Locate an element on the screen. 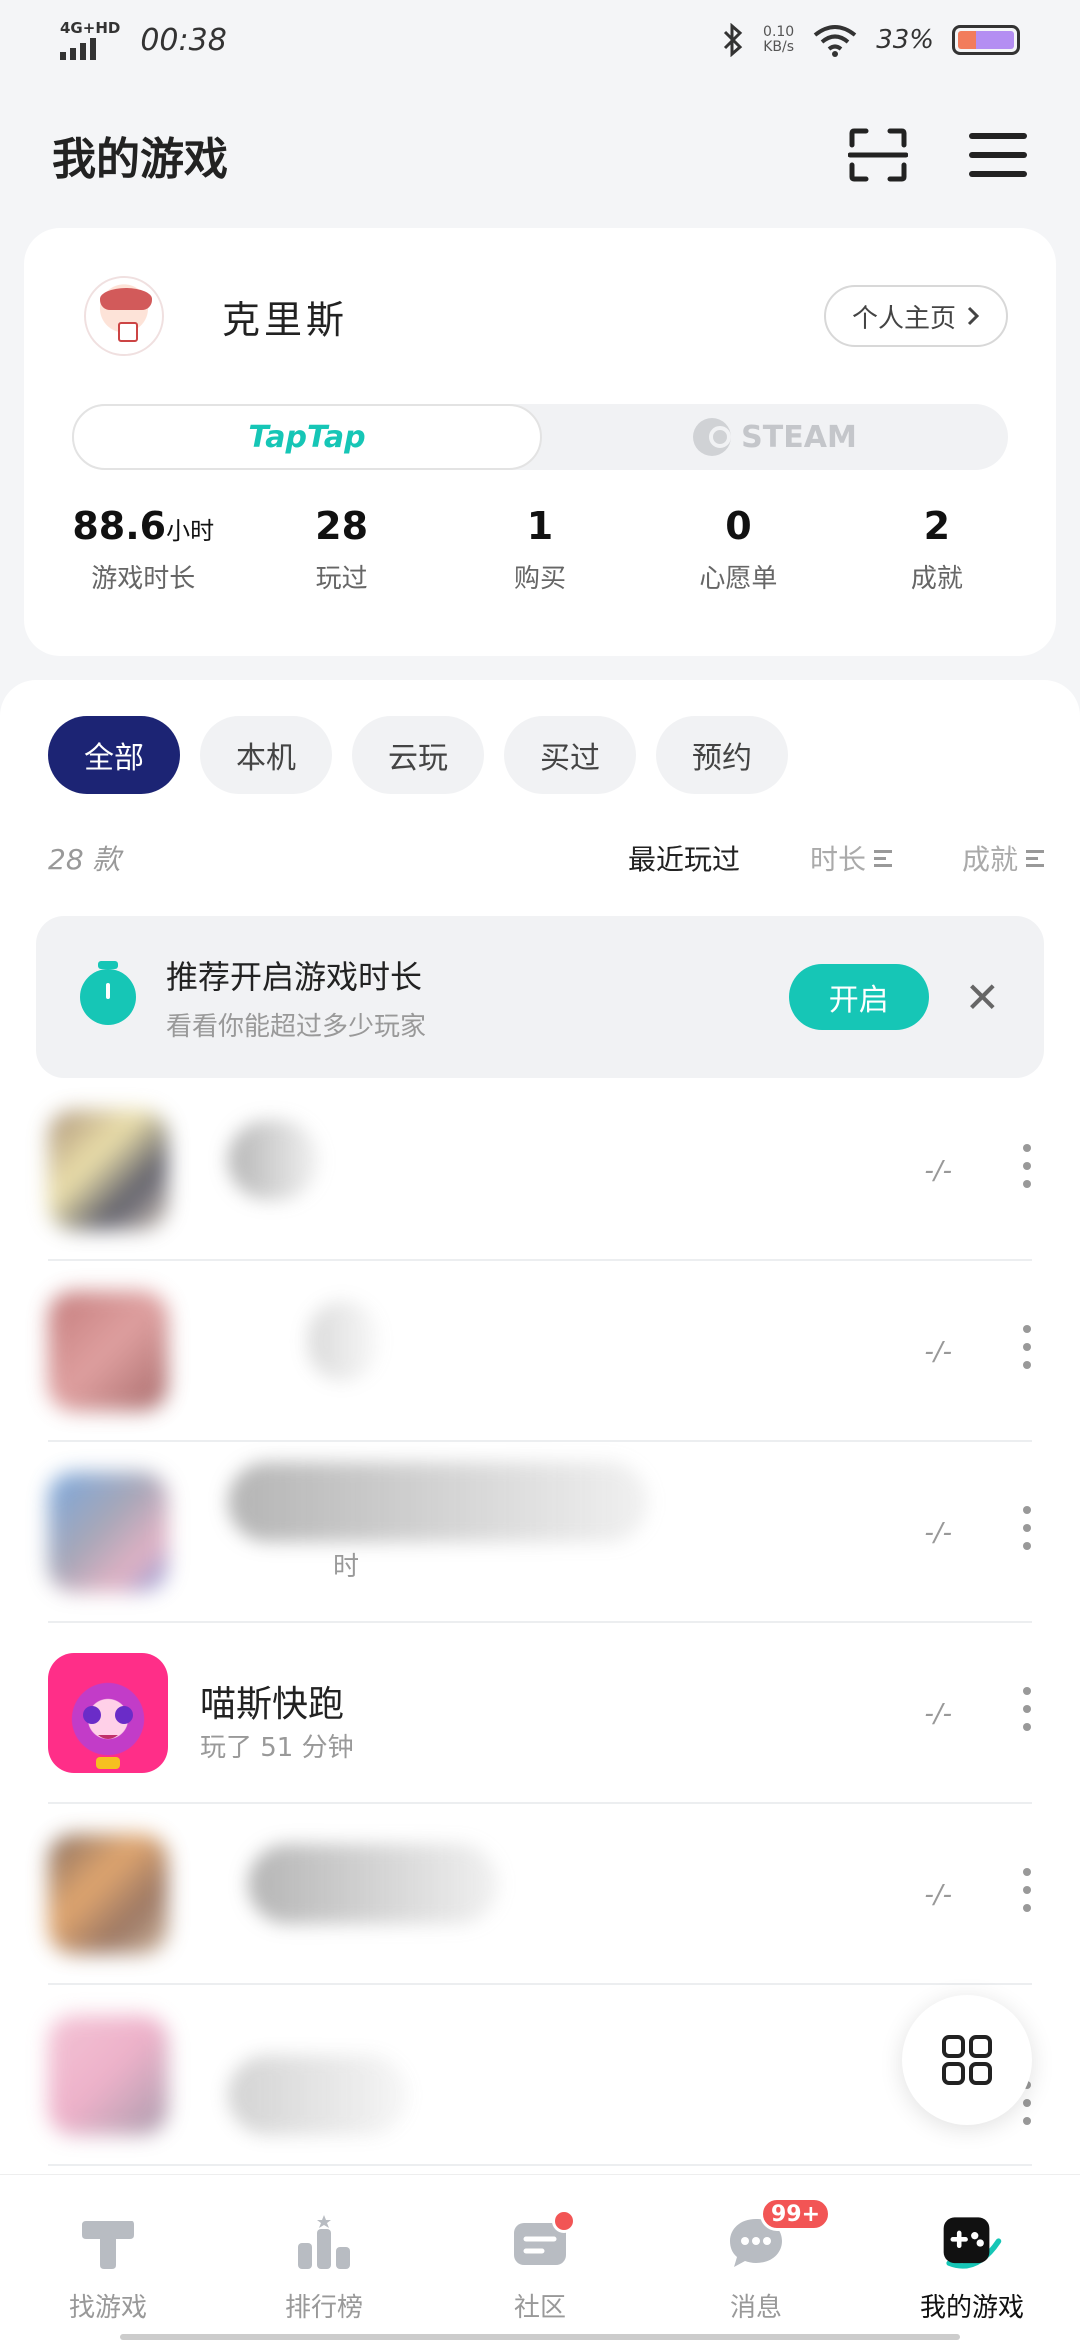  game-subtitle: 玩了 51 分钟 is located at coordinates (277, 1748).